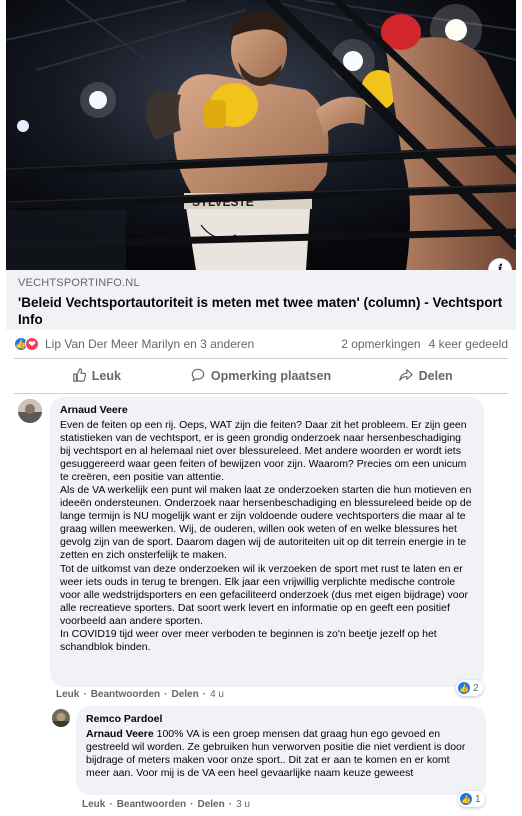  What do you see at coordinates (217, 694) in the screenshot?
I see `comment-timestamp: 4 u` at bounding box center [217, 694].